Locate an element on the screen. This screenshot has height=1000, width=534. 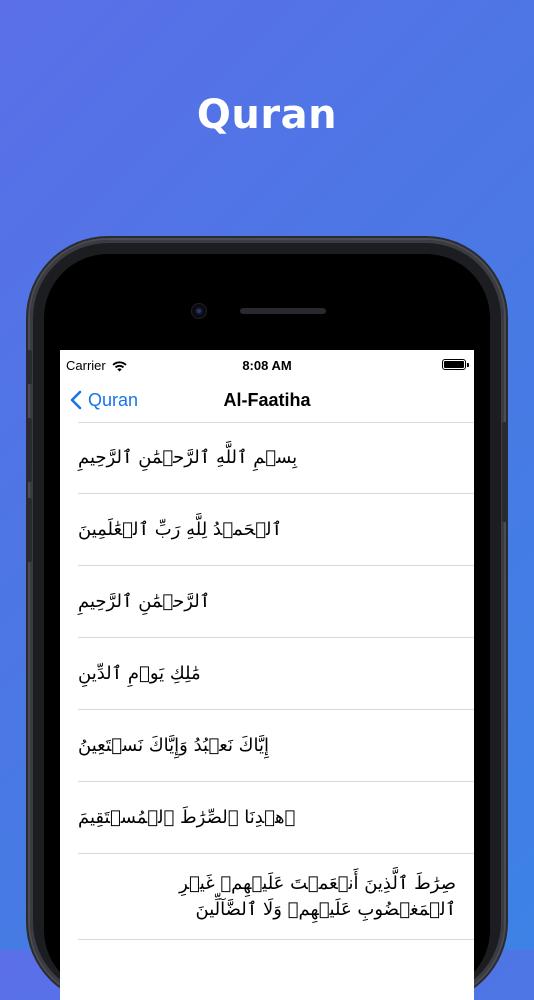
list-item: ٱهۡدِنَا ٱلصِّرَٰطَ ٱلۡمُسۡتَقِيمَ is located at coordinates (276, 818).